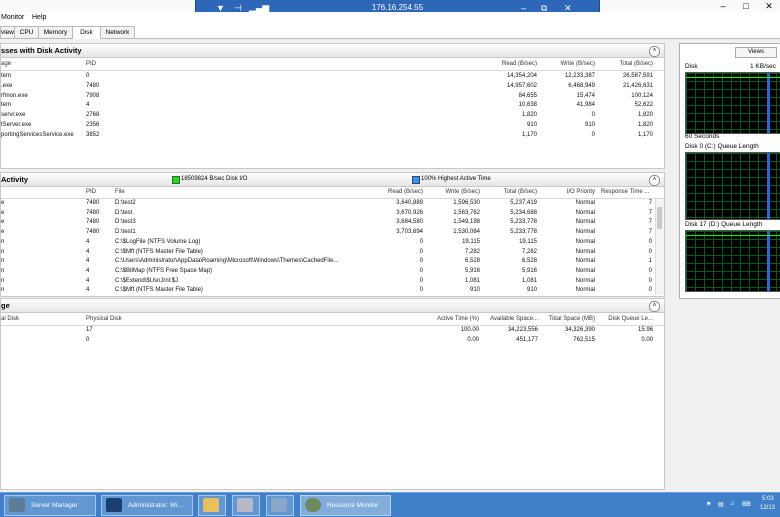 The image size is (780, 517). I want to click on table-row: tem 0 14,354,204 12,233,387 26,587,591, so click(327, 77).